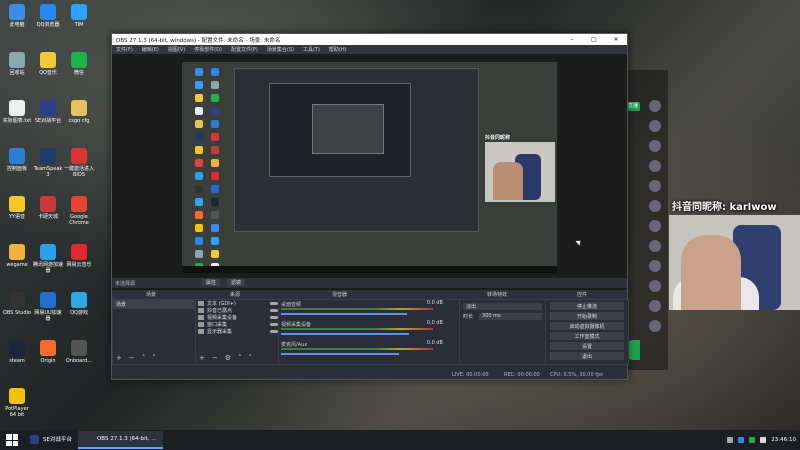  Describe the element at coordinates (17, 160) in the screenshot. I see `desktop-icon: 控制面板` at that location.